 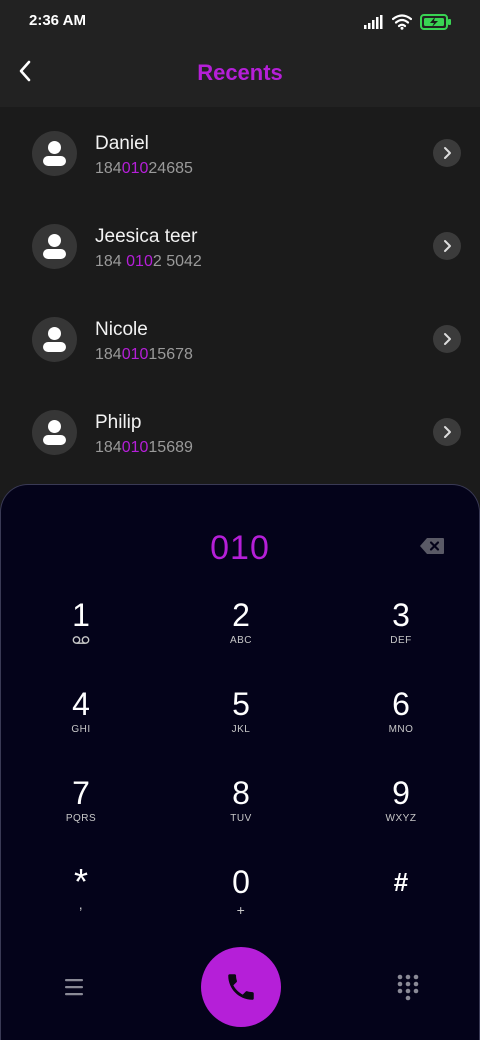 What do you see at coordinates (240, 72) in the screenshot?
I see `page-title: Recents` at bounding box center [240, 72].